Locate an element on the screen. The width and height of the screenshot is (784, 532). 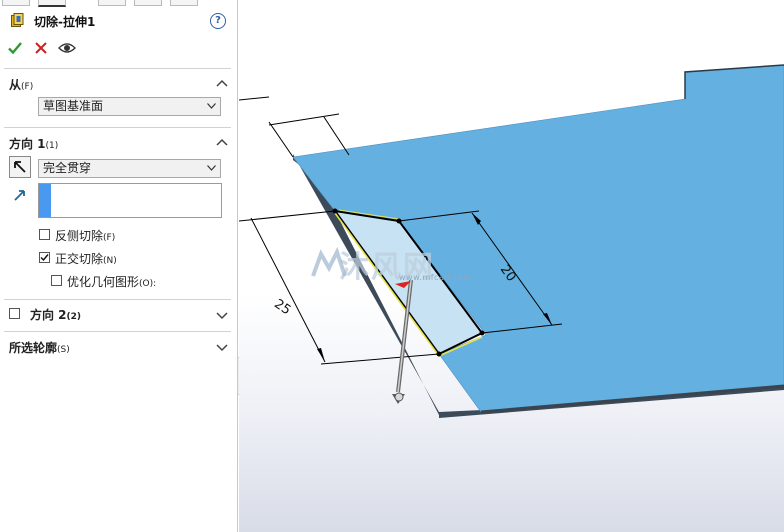
dimension-25-label: 25 is located at coordinates (282, 308).